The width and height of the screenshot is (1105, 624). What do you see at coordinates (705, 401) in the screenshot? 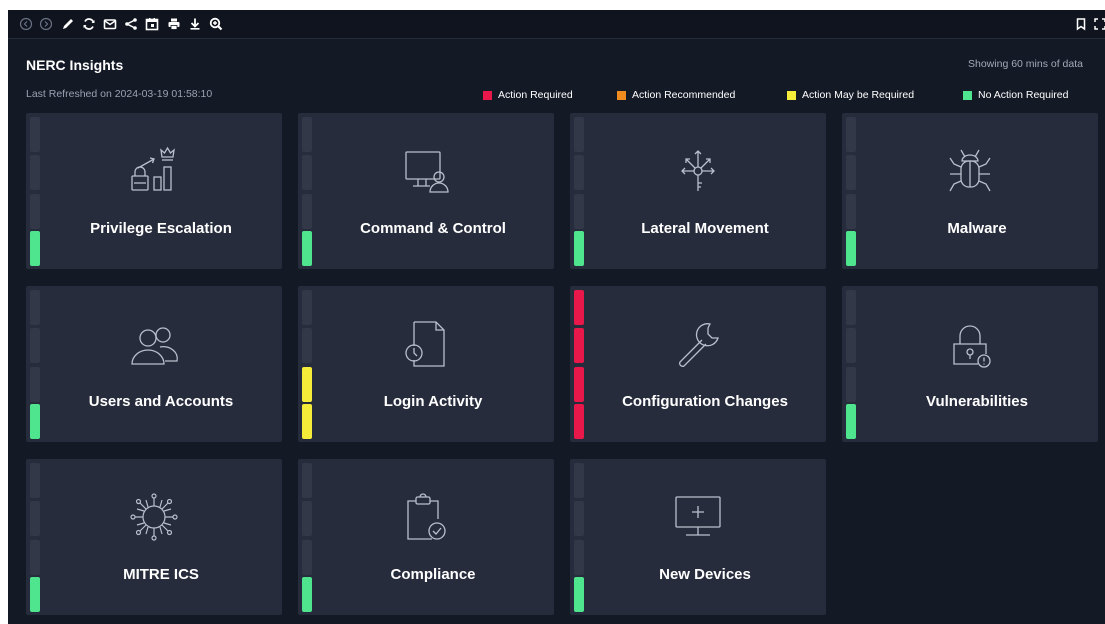
I see `card-title: Configuration Changes` at bounding box center [705, 401].